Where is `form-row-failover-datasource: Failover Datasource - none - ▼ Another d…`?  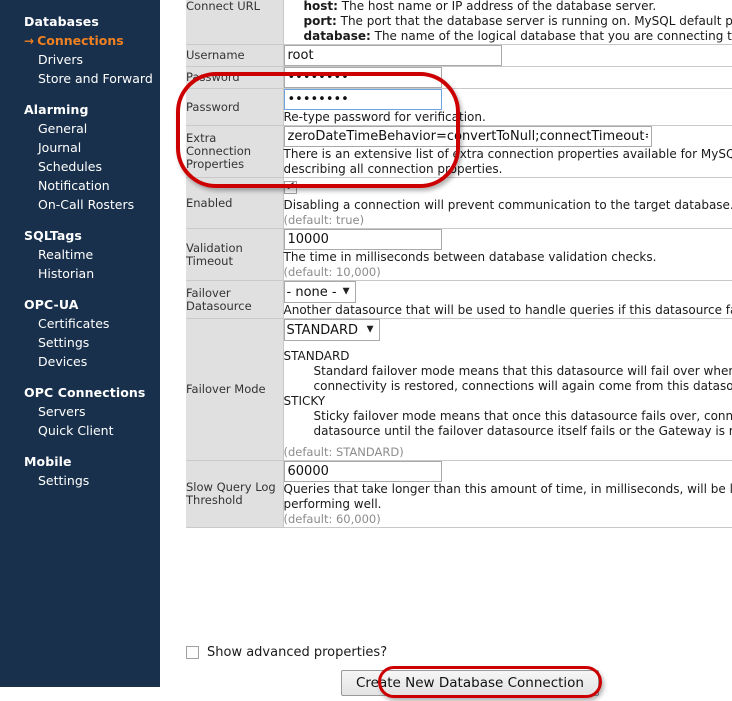 form-row-failover-datasource: Failover Datasource - none - ▼ Another d… is located at coordinates (459, 299).